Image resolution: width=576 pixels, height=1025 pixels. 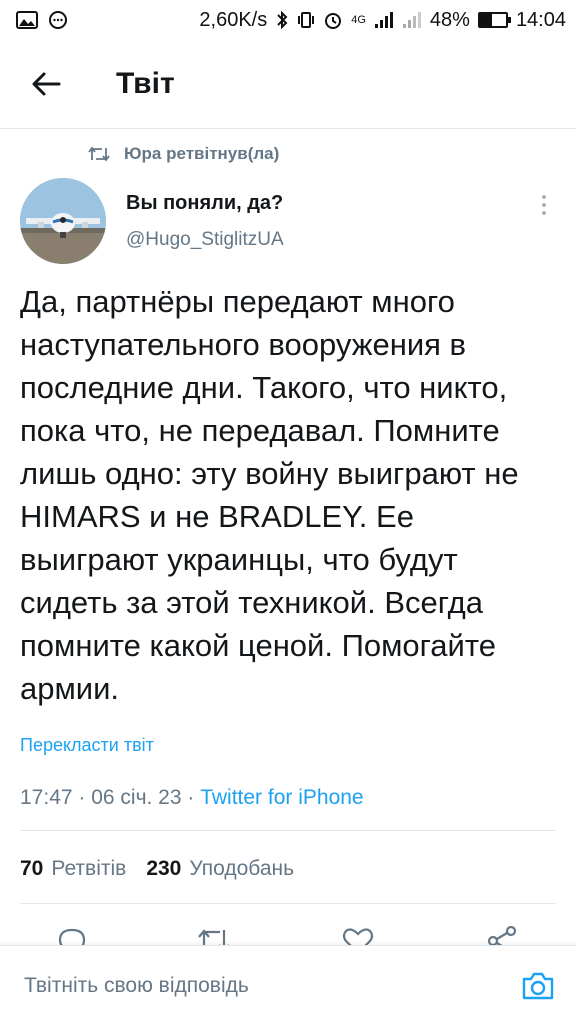 What do you see at coordinates (242, 868) in the screenshot?
I see `likes-label: Уподобань` at bounding box center [242, 868].